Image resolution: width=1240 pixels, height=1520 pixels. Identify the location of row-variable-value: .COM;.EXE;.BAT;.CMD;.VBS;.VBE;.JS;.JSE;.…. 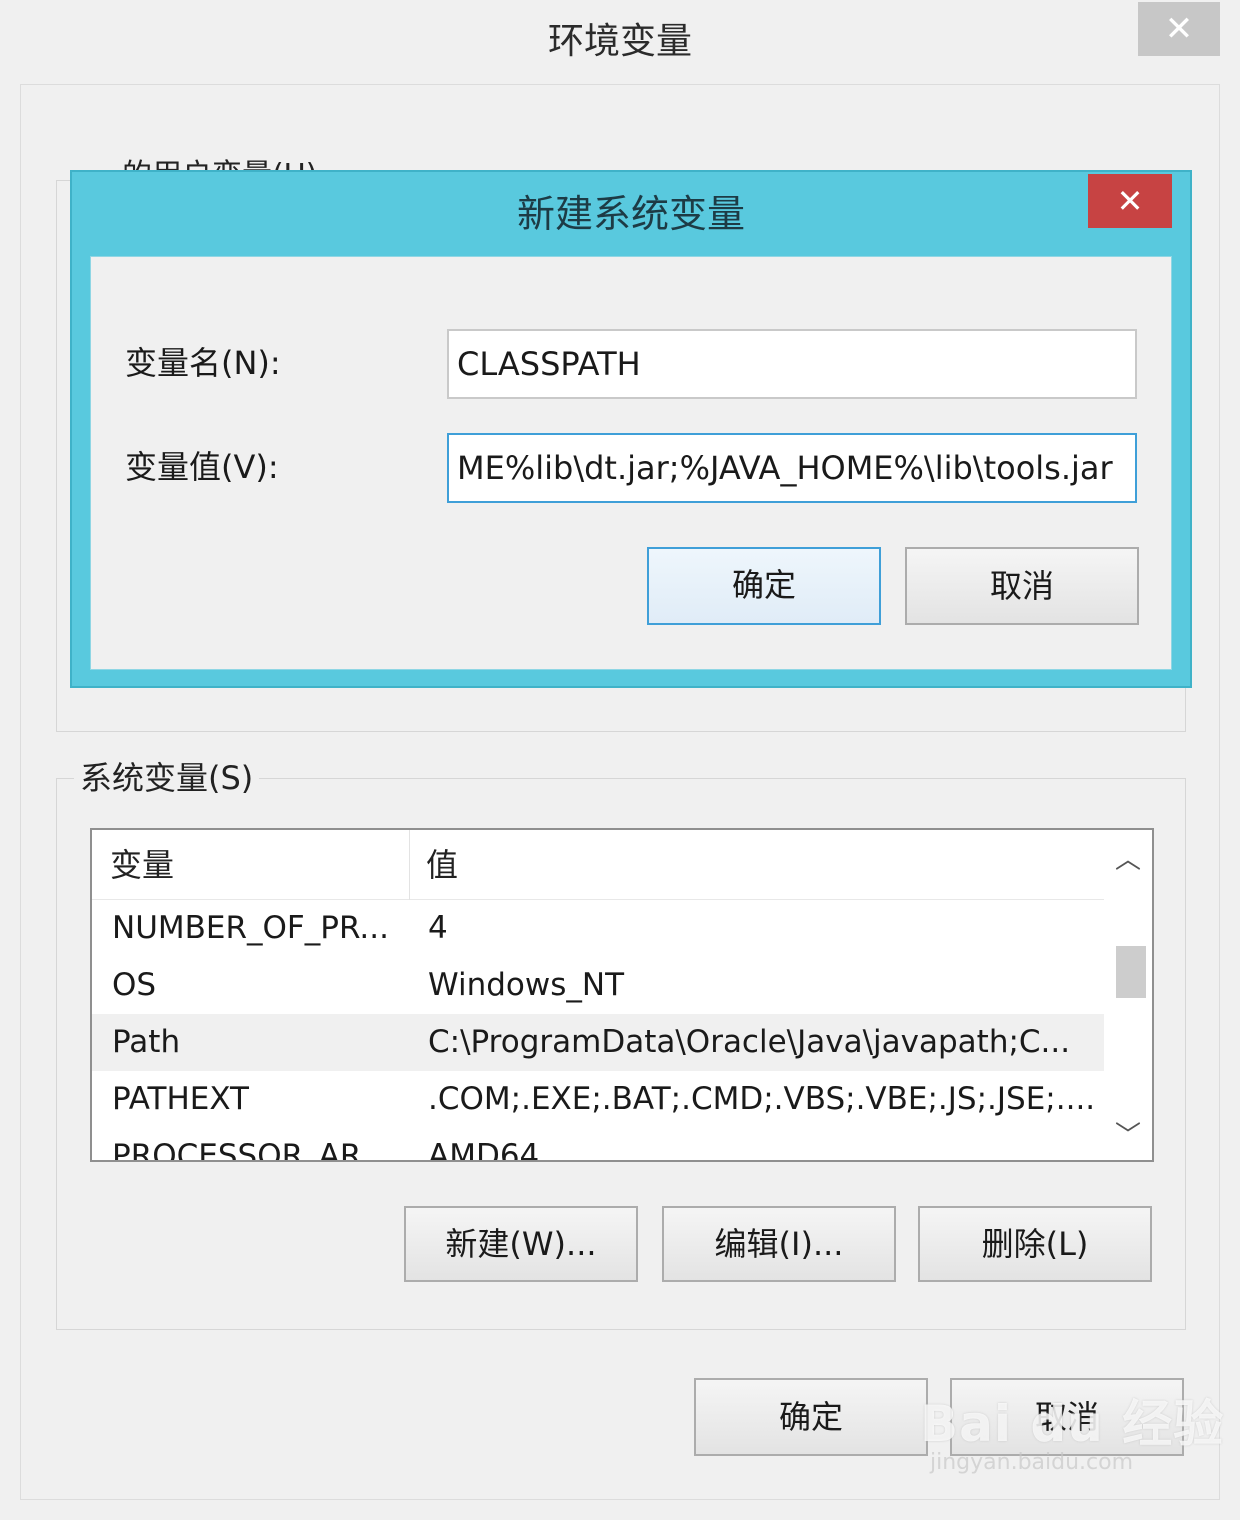
(762, 1099).